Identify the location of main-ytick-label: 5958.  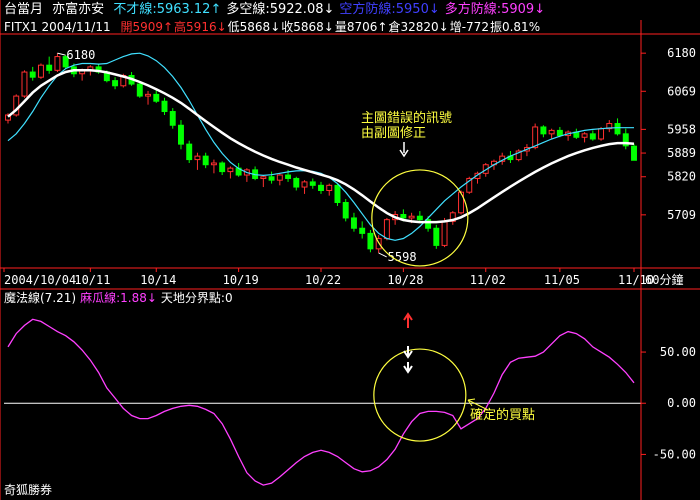
(681, 129).